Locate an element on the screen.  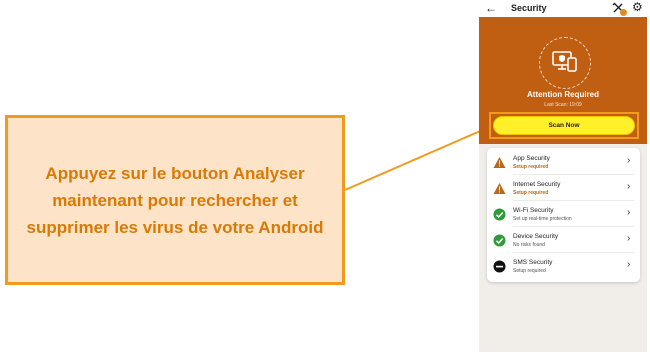
bottom-bar is located at coordinates (563, 356).